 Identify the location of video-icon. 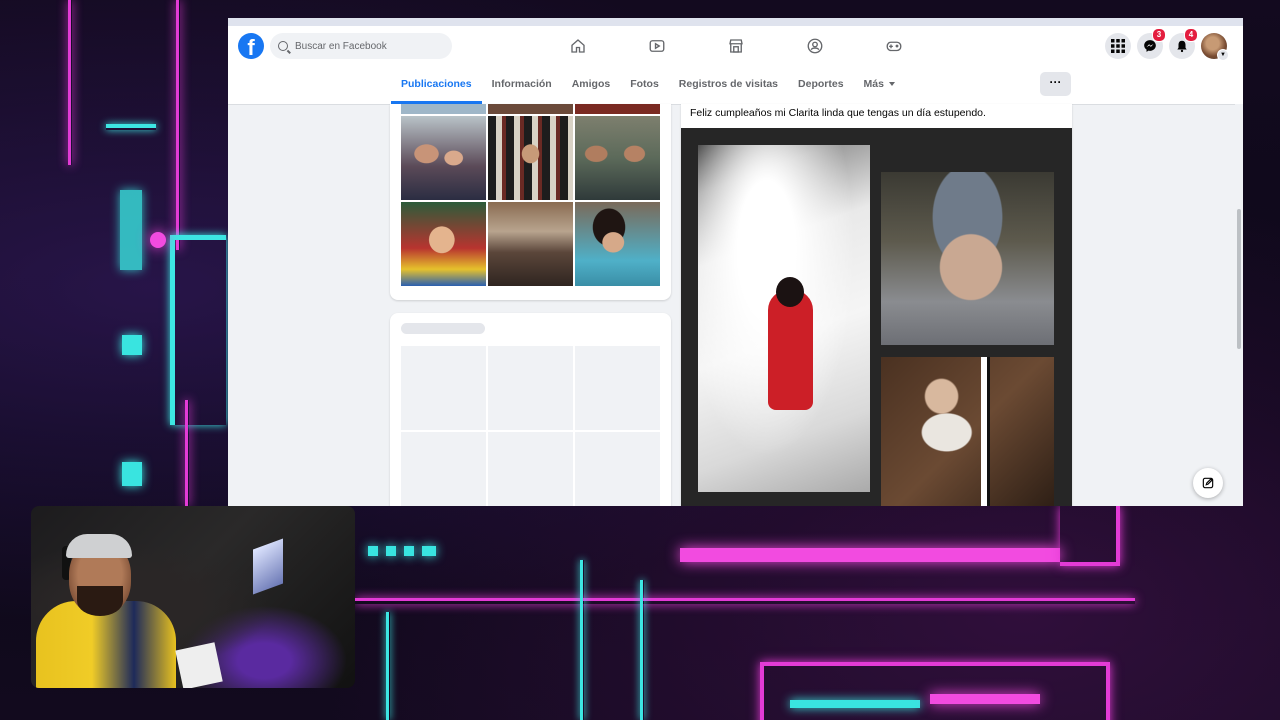
(656, 46).